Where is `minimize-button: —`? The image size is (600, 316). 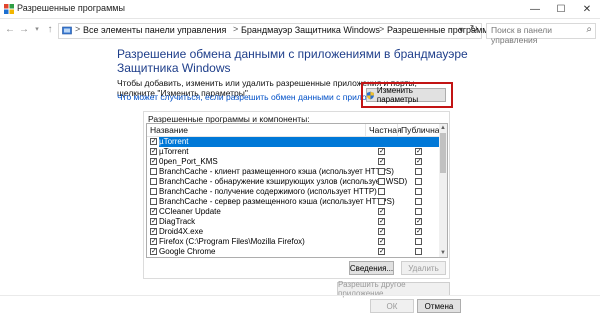 minimize-button: — is located at coordinates (535, 9).